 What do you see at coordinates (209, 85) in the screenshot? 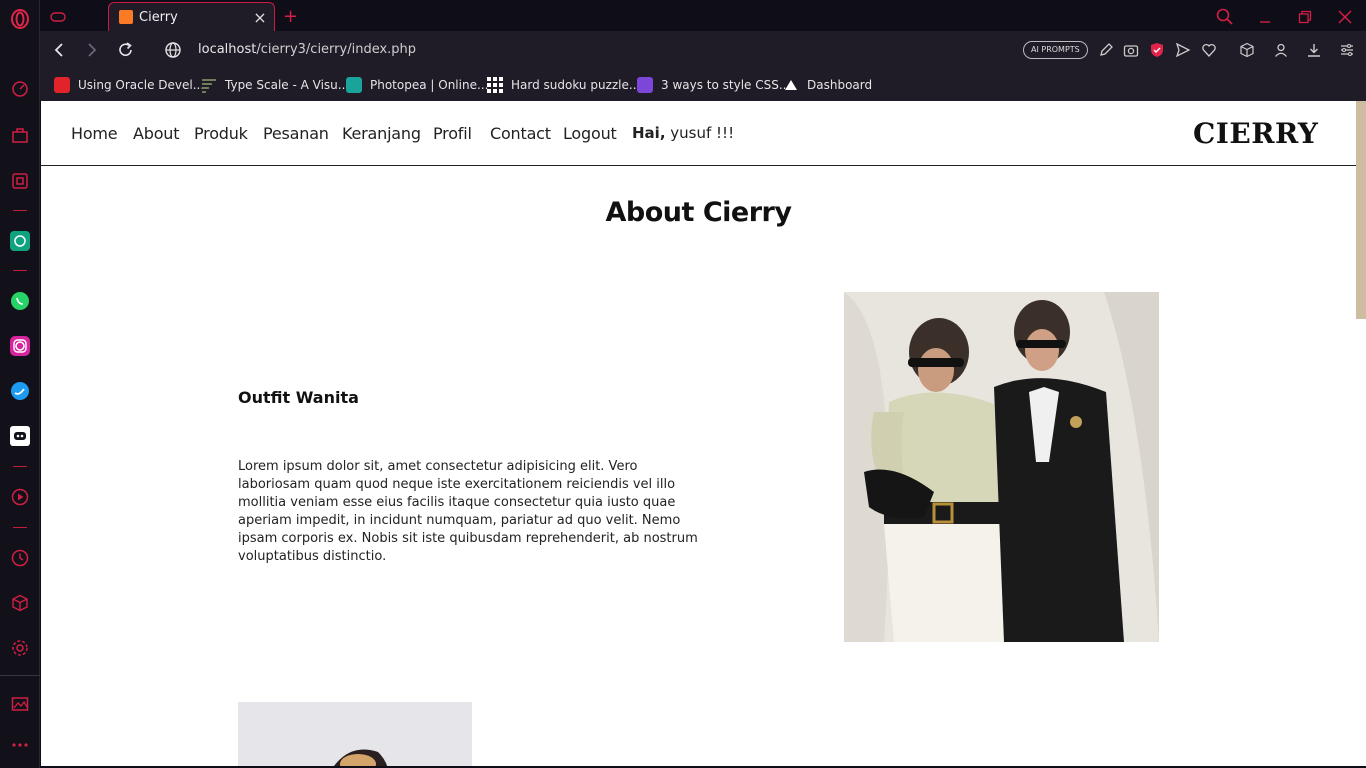
I see `type-scale-icon` at bounding box center [209, 85].